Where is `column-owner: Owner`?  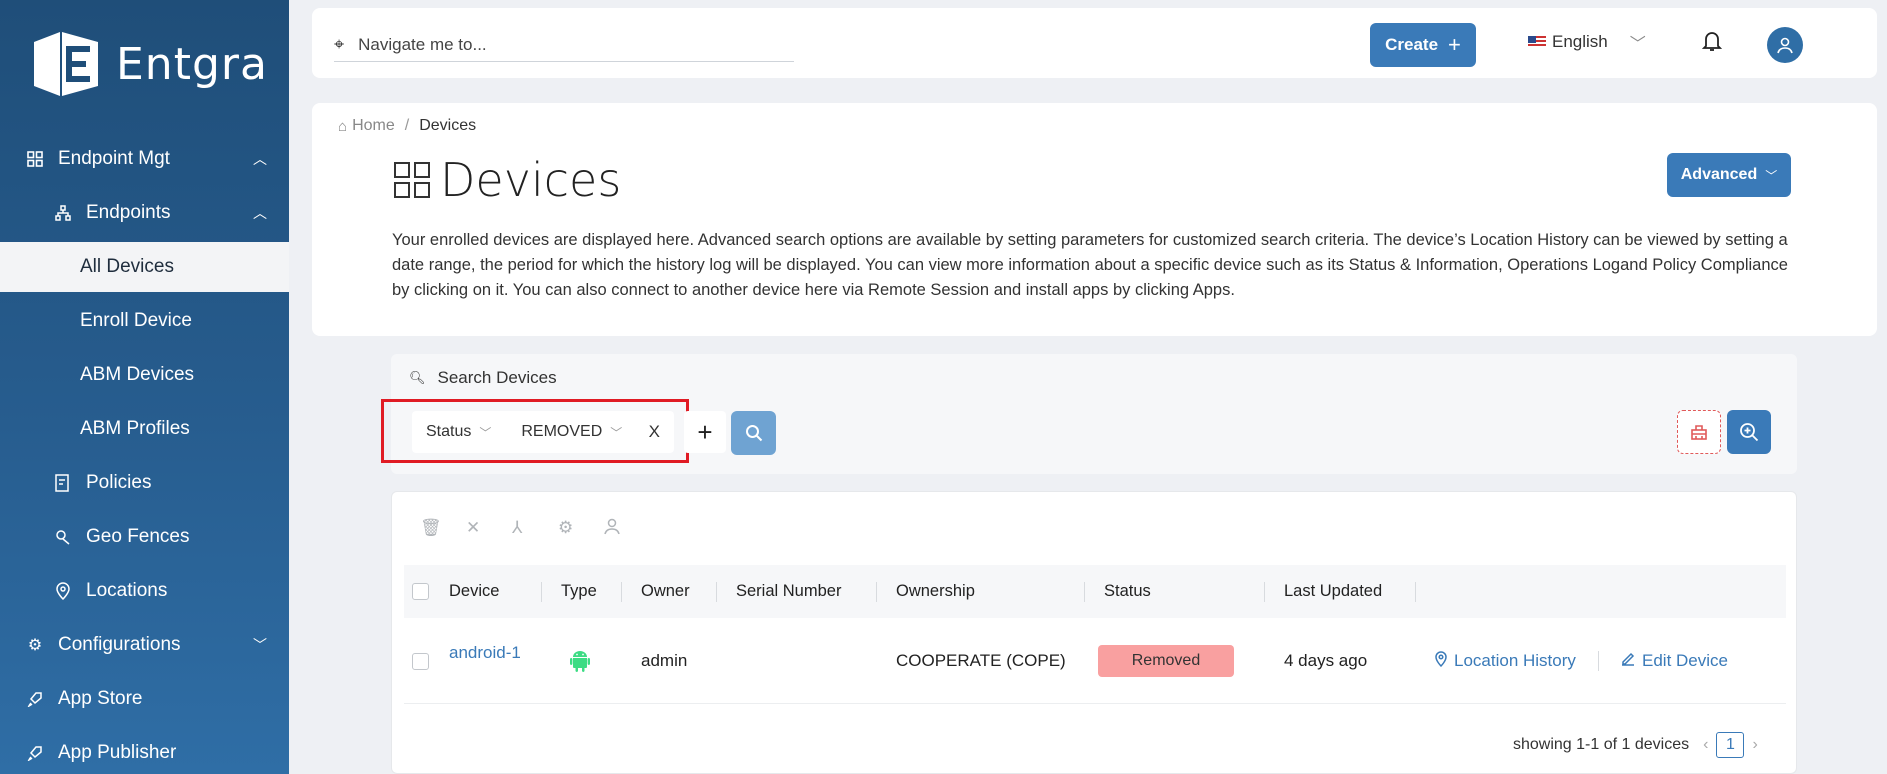 column-owner: Owner is located at coordinates (665, 591).